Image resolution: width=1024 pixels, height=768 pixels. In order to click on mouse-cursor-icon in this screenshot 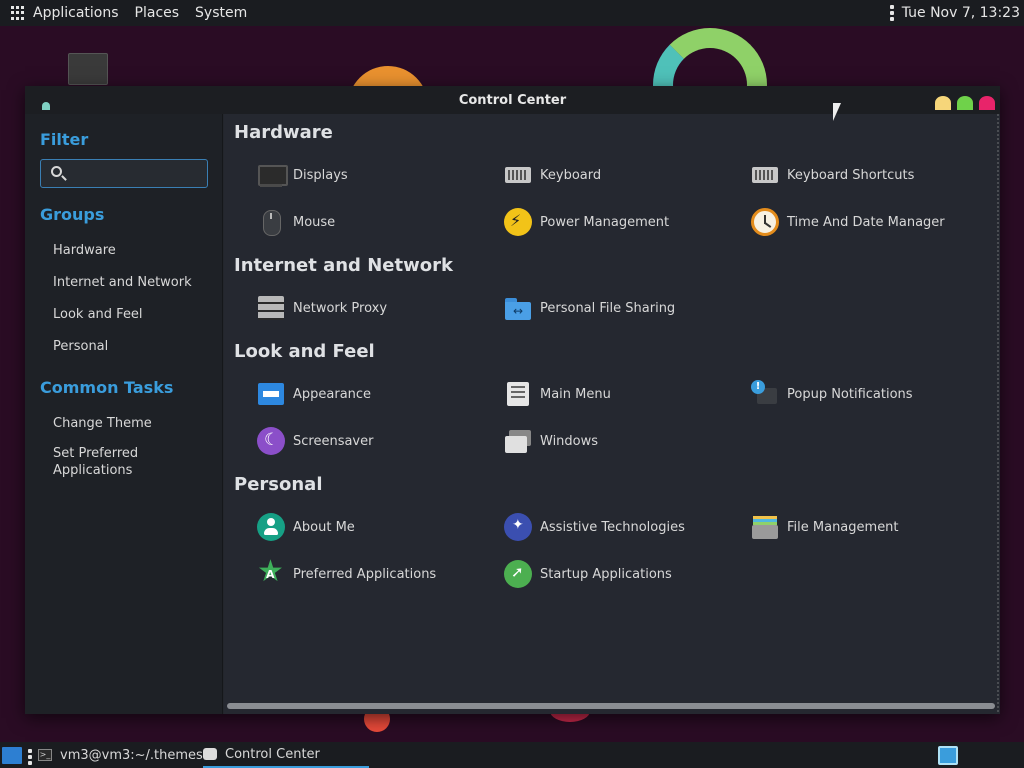, I will do `click(837, 112)`.